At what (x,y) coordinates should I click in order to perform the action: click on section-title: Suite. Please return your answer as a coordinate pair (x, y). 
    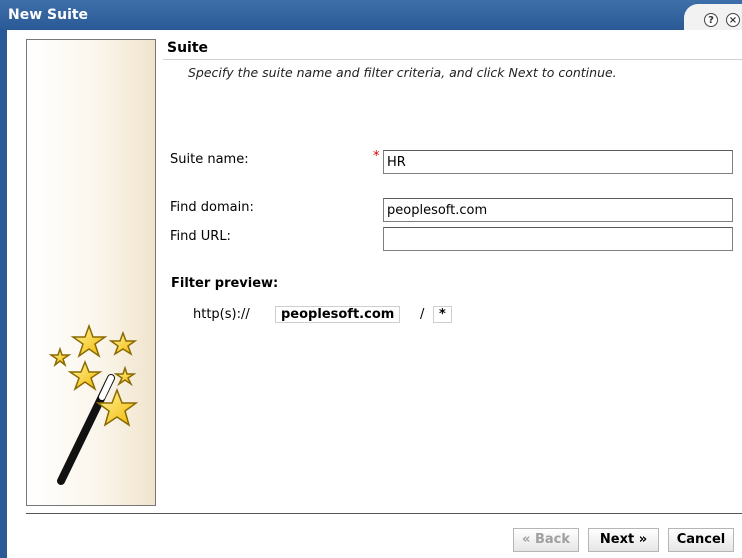
    Looking at the image, I should click on (188, 48).